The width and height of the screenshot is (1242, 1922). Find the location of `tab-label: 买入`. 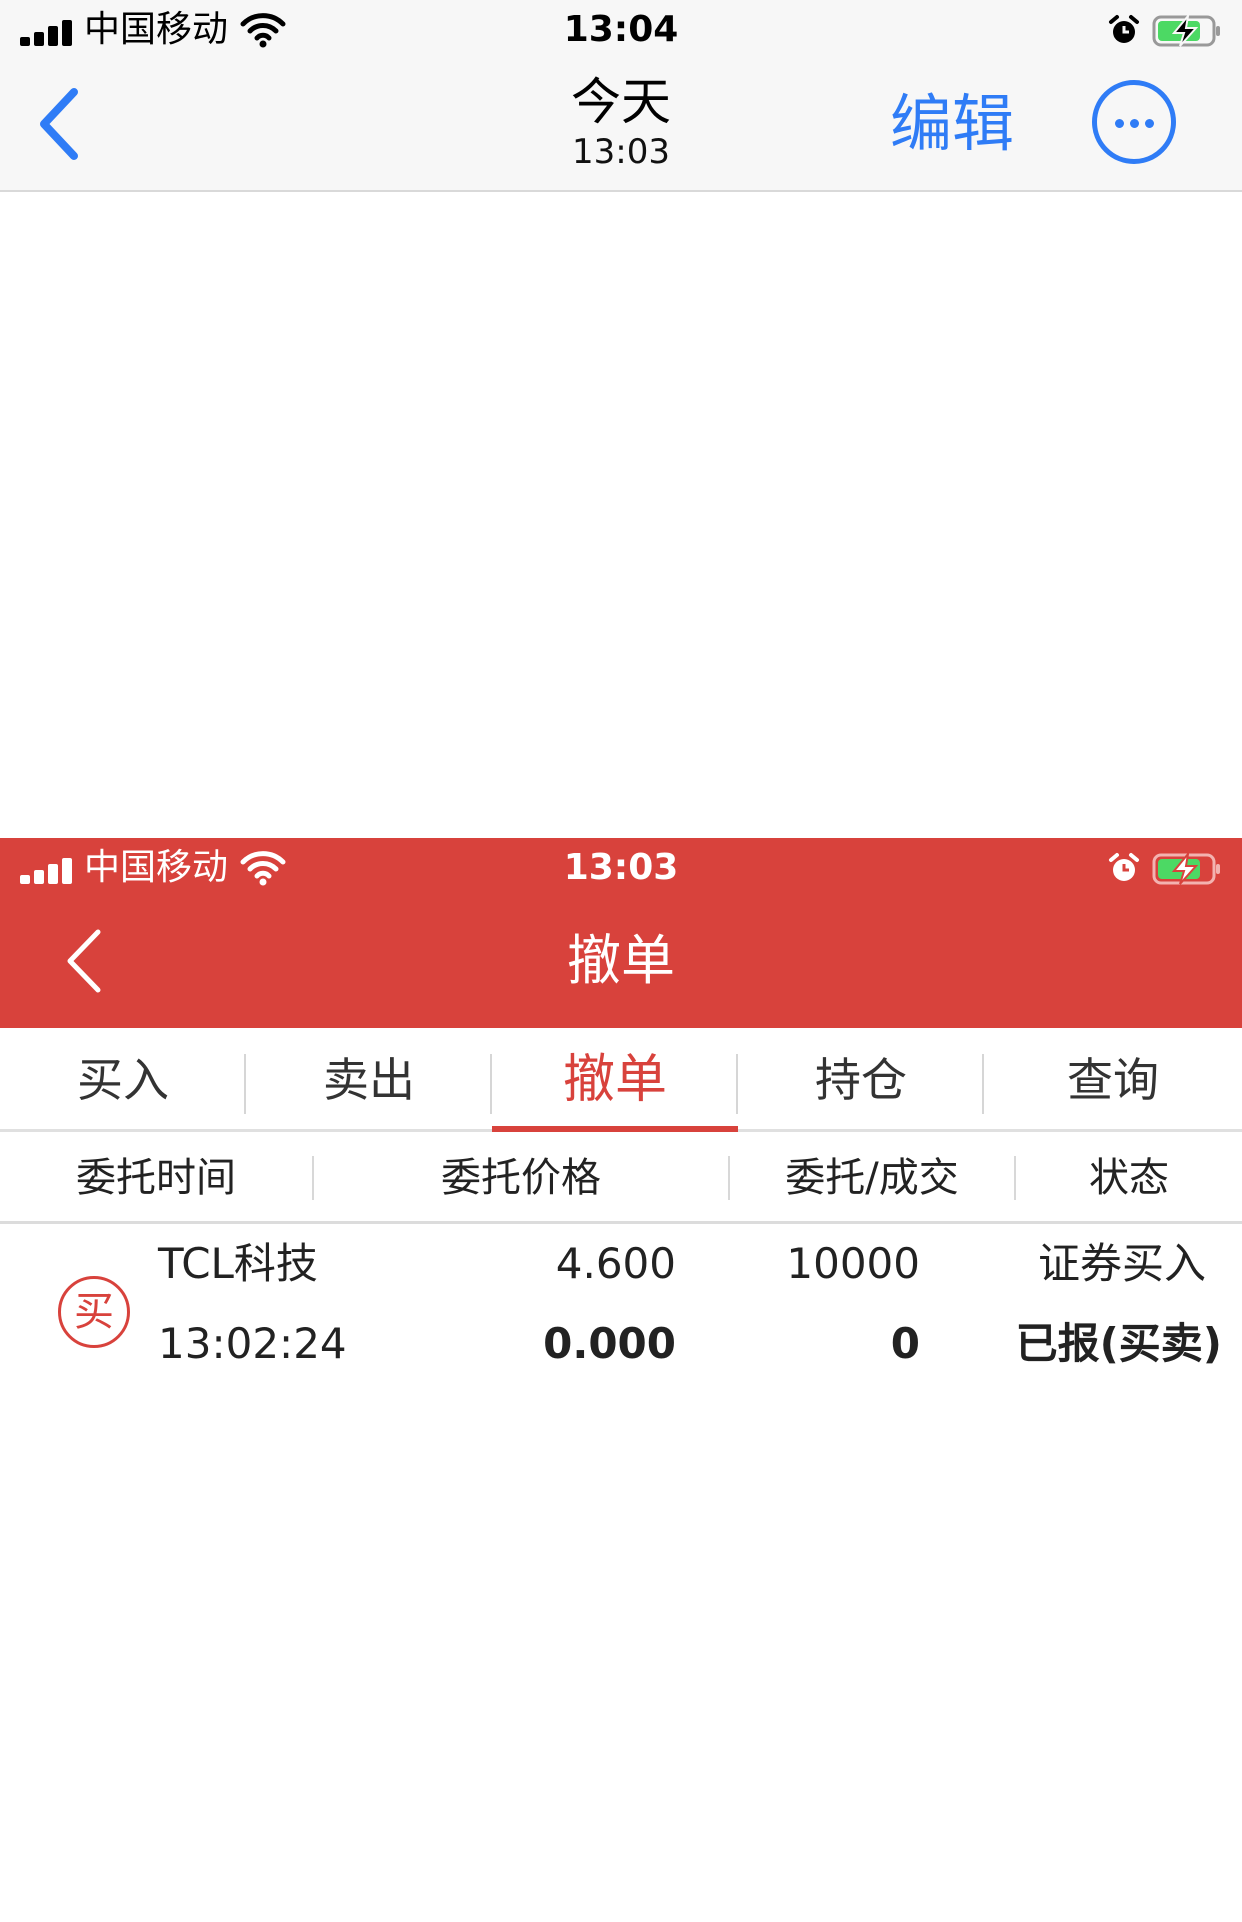

tab-label: 买入 is located at coordinates (123, 1080).